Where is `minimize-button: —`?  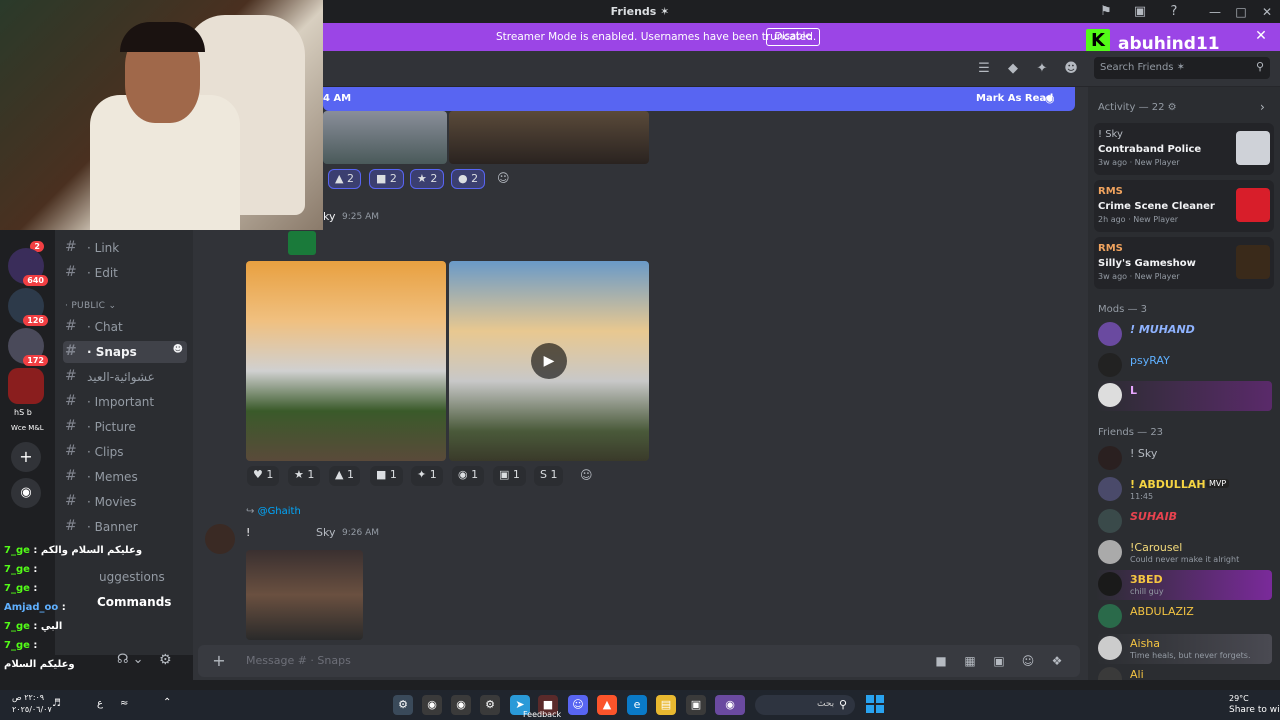 minimize-button: — is located at coordinates (1215, 12).